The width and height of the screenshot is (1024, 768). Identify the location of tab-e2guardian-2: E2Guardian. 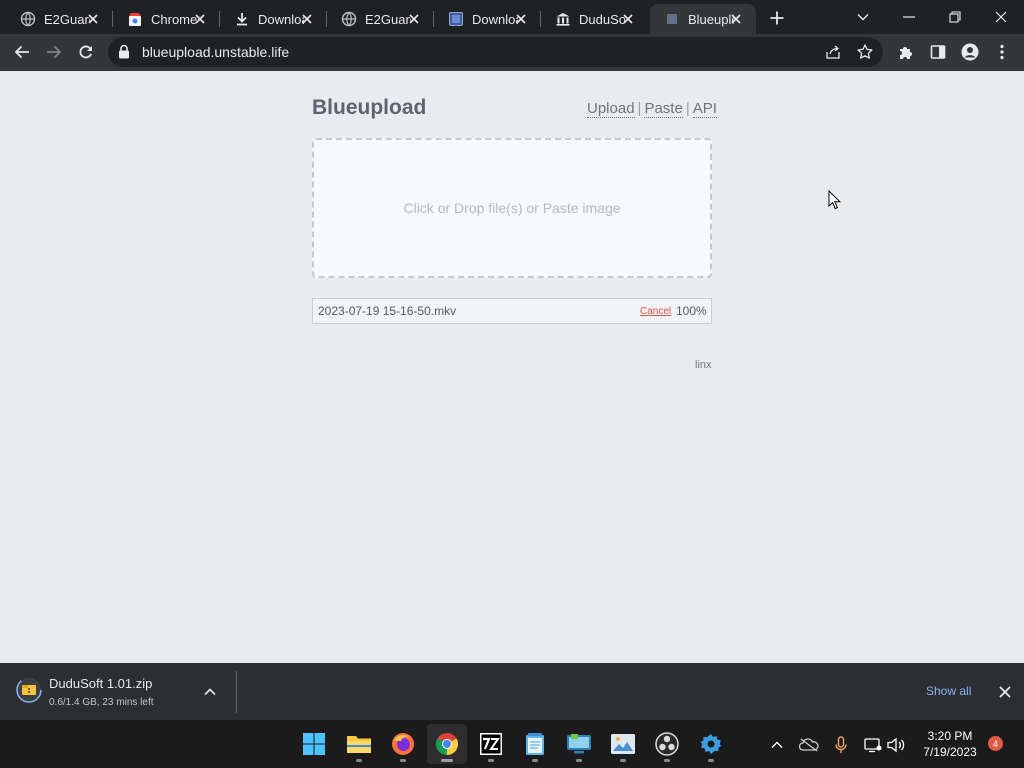
(380, 19).